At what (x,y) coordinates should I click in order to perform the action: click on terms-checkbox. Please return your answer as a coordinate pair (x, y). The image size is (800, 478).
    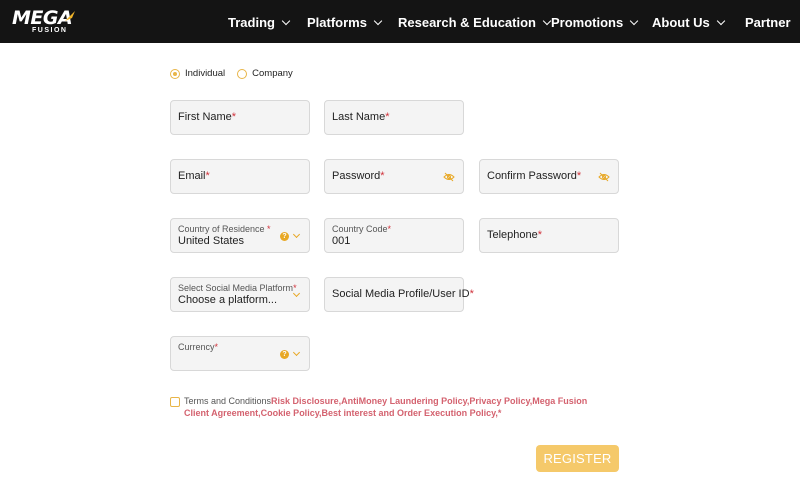
    Looking at the image, I should click on (175, 402).